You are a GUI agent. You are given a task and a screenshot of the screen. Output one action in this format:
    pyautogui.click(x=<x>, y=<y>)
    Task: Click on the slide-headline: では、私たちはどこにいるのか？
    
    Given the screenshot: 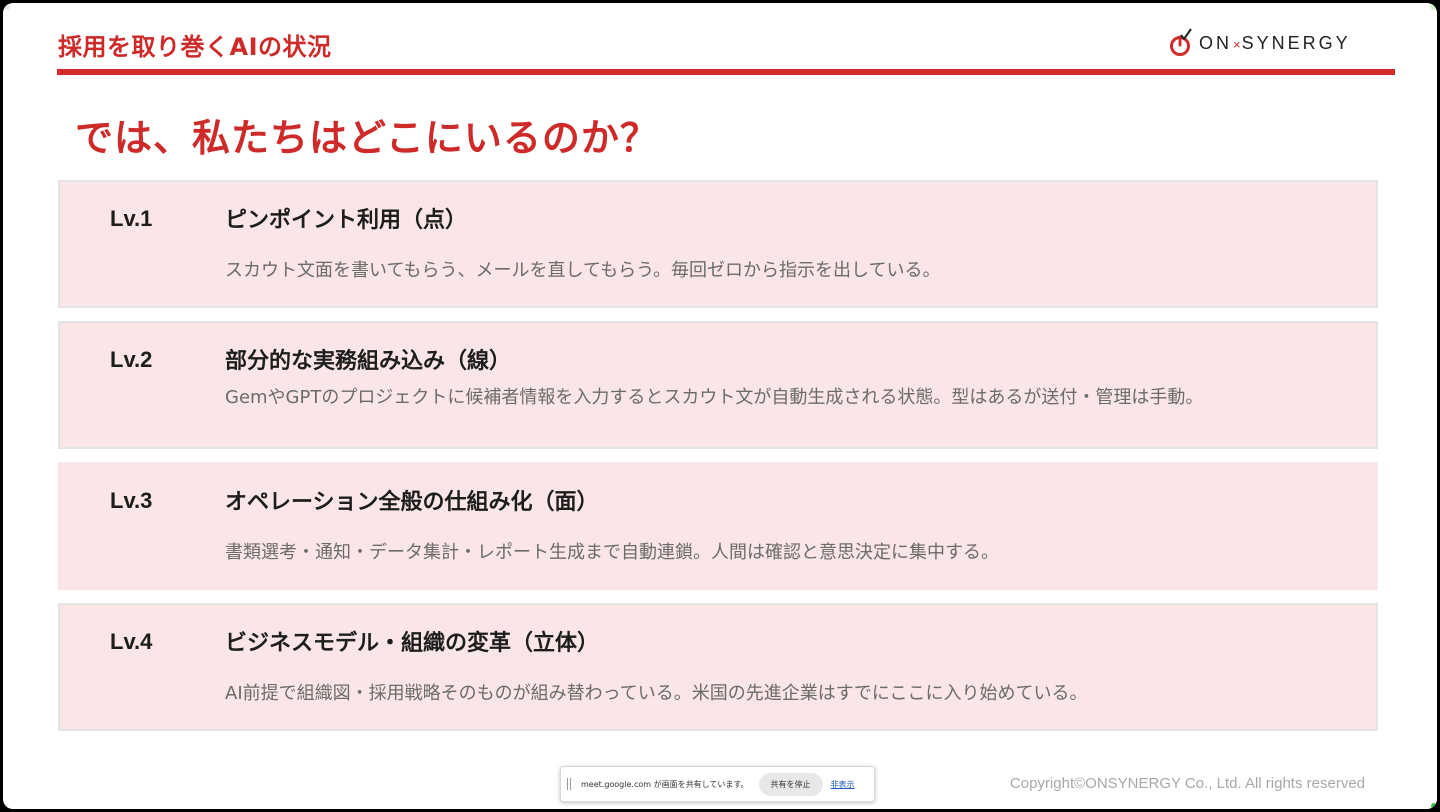 What is the action you would take?
    pyautogui.click(x=367, y=138)
    